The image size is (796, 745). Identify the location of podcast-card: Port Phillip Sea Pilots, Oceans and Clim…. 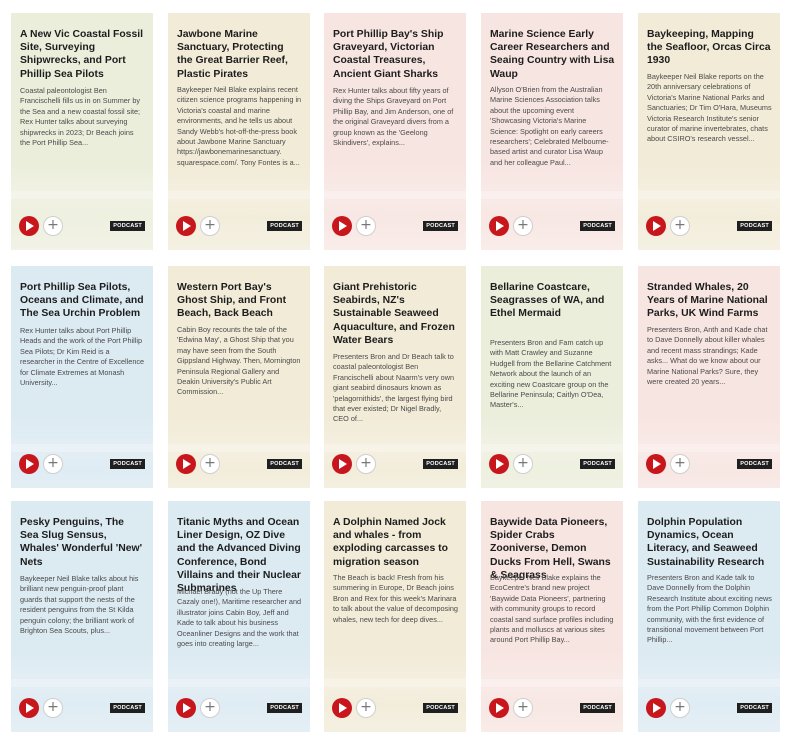
(82, 377).